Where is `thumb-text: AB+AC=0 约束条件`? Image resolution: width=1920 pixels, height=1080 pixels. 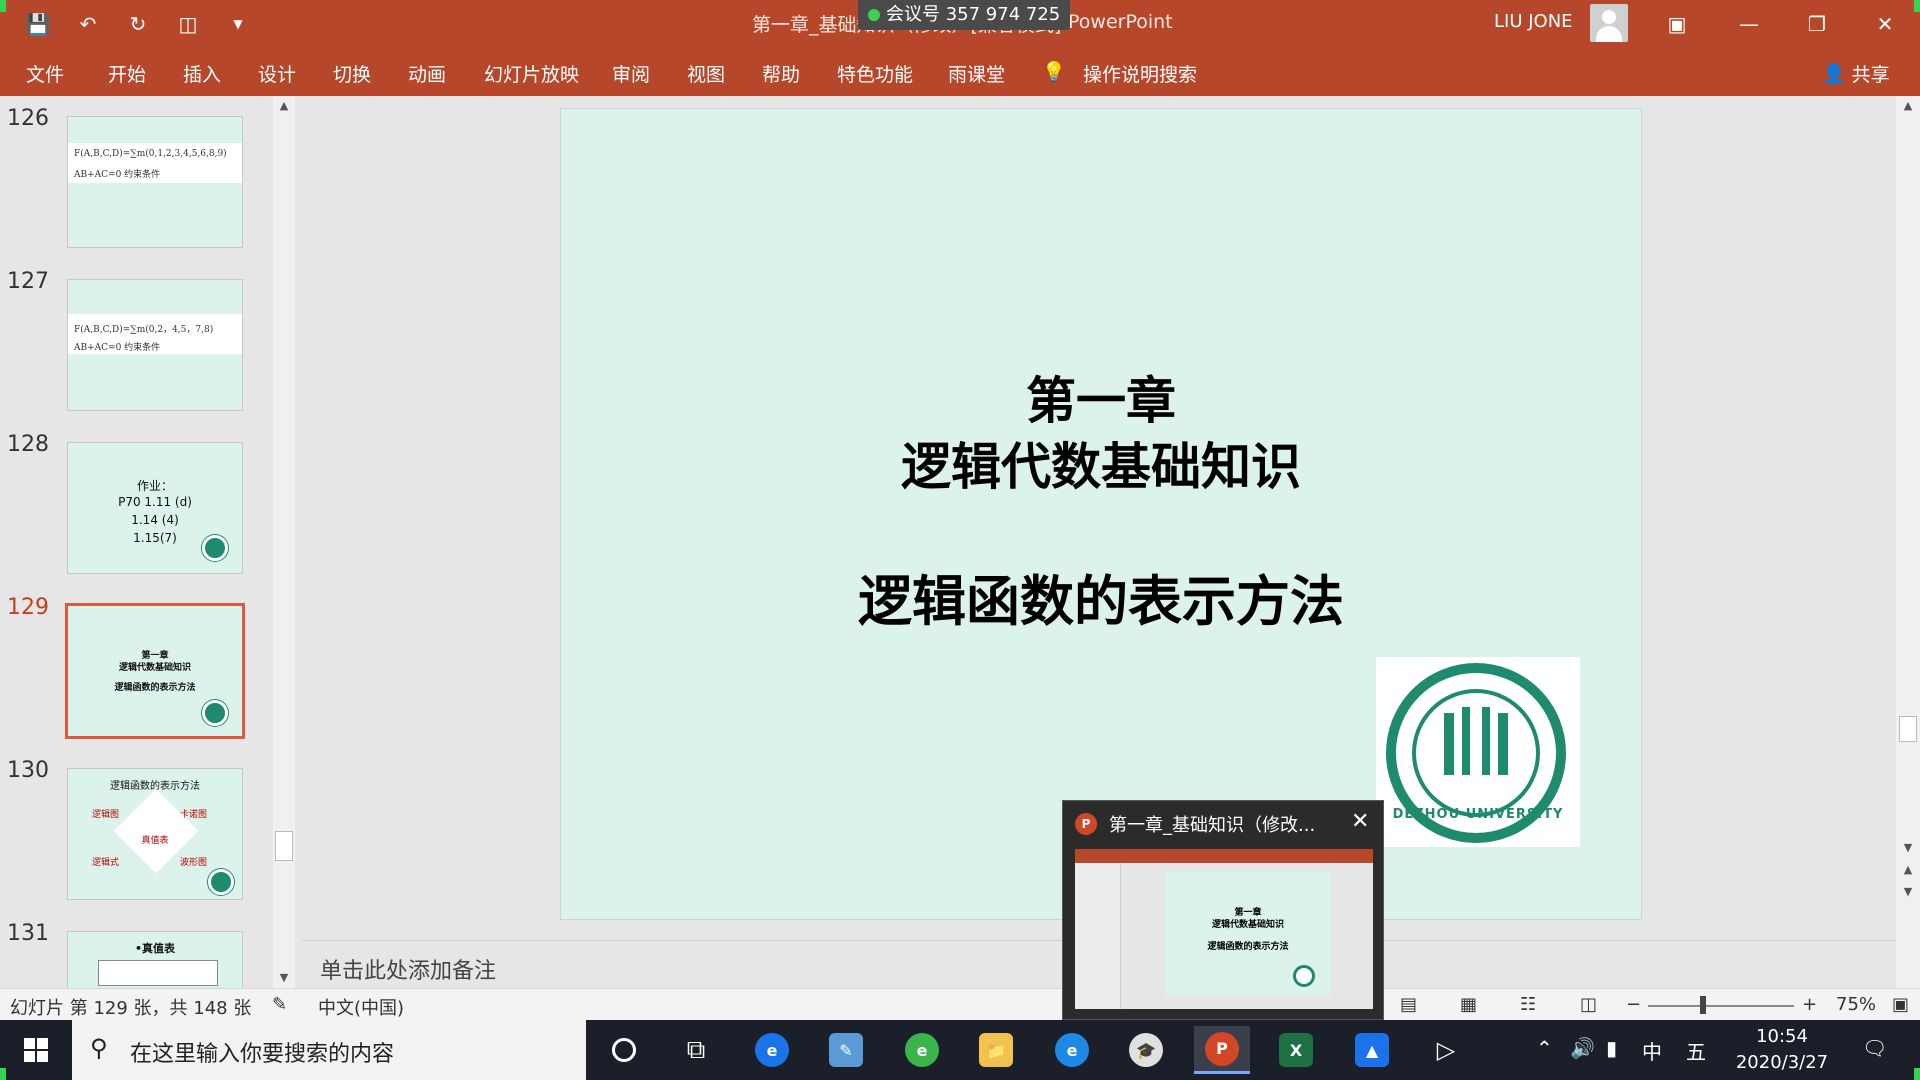 thumb-text: AB+AC=0 约束条件 is located at coordinates (117, 348).